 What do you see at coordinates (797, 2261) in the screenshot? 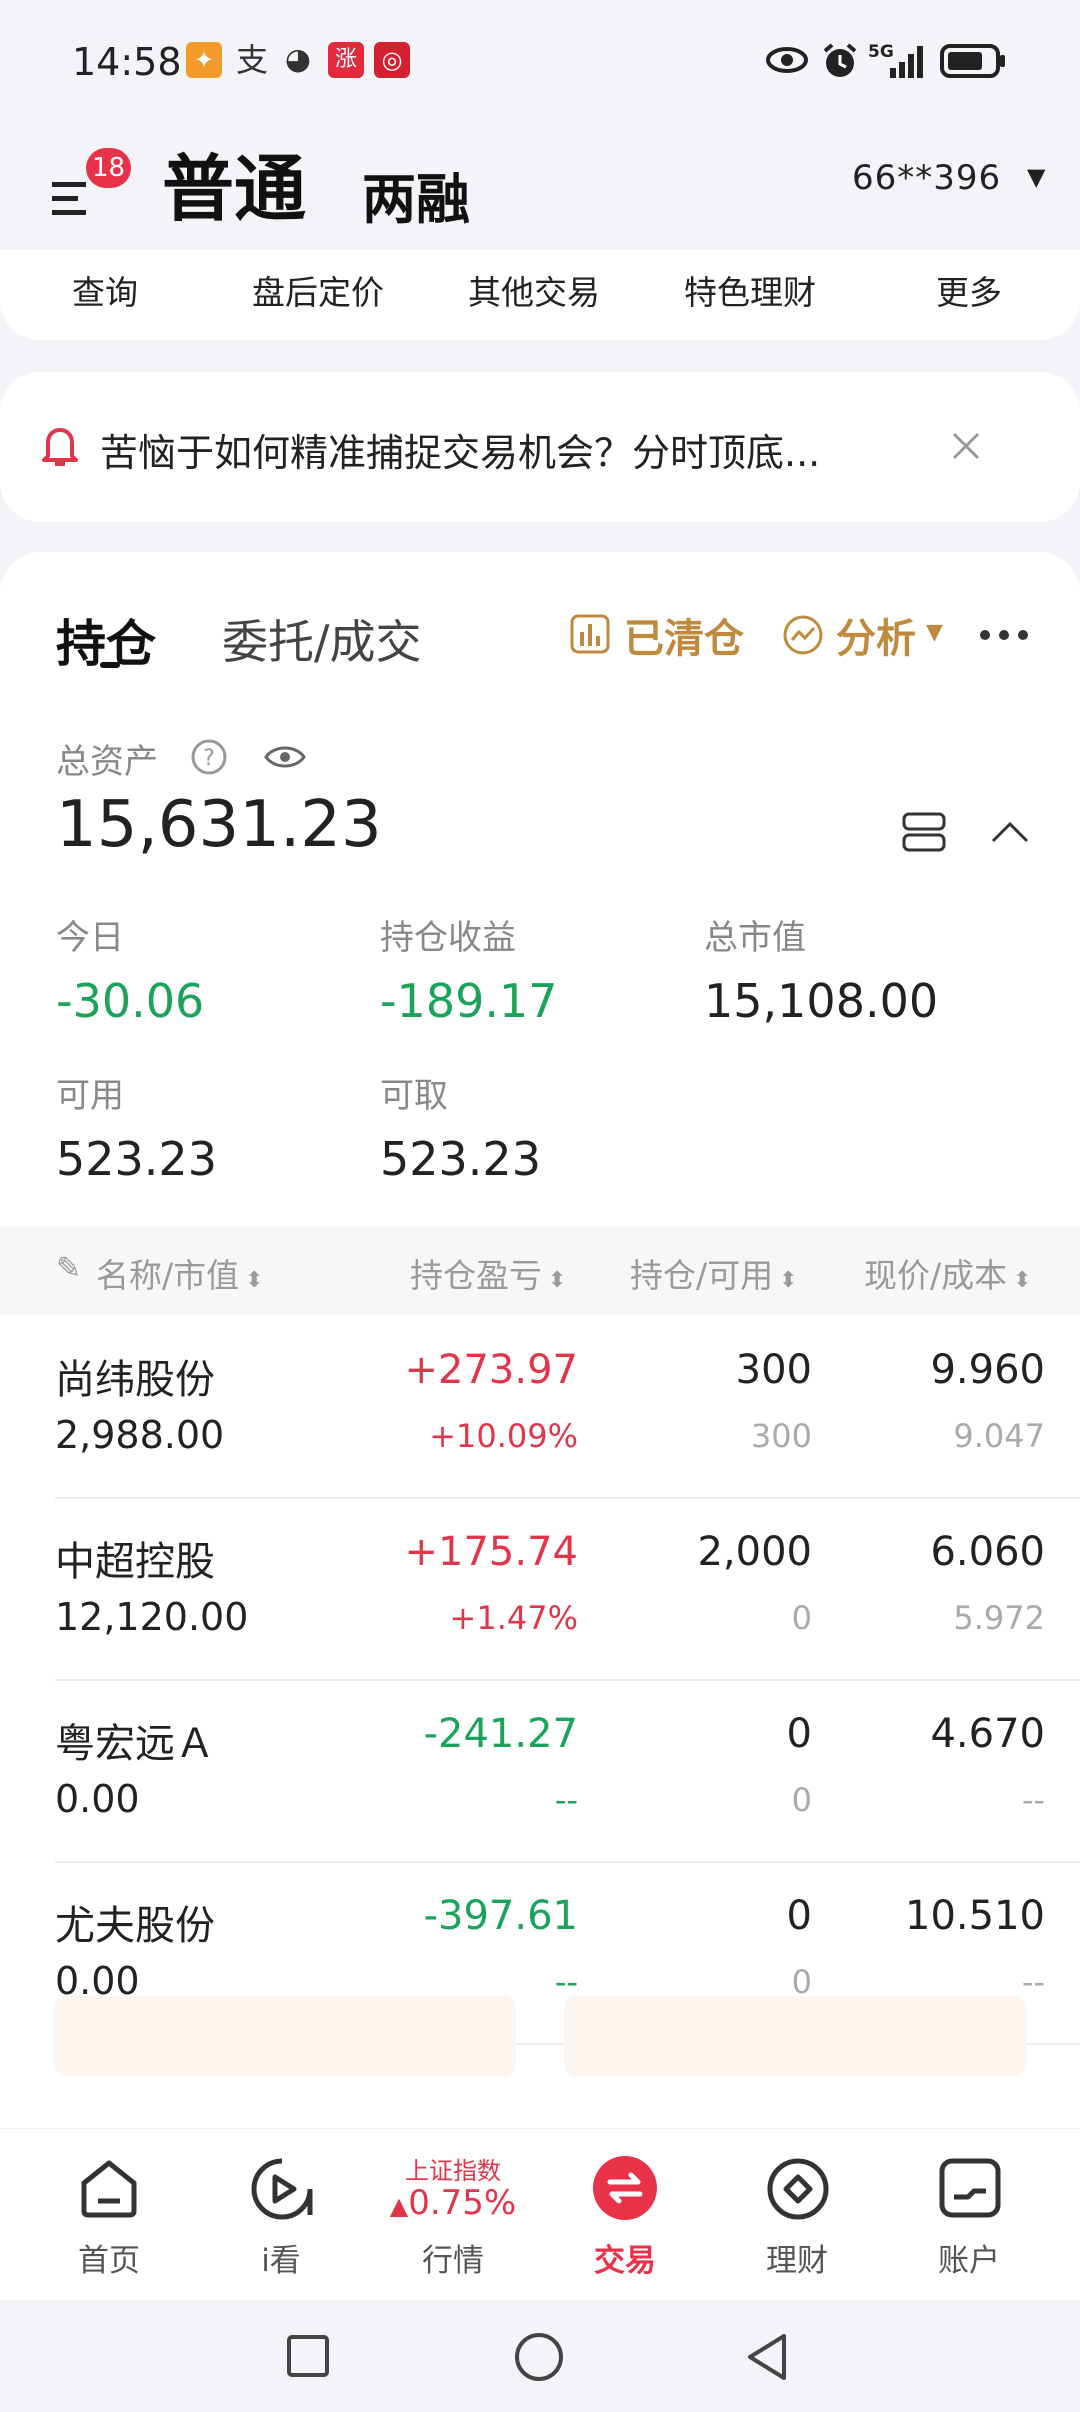
I see `nav-finance-label: 理财` at bounding box center [797, 2261].